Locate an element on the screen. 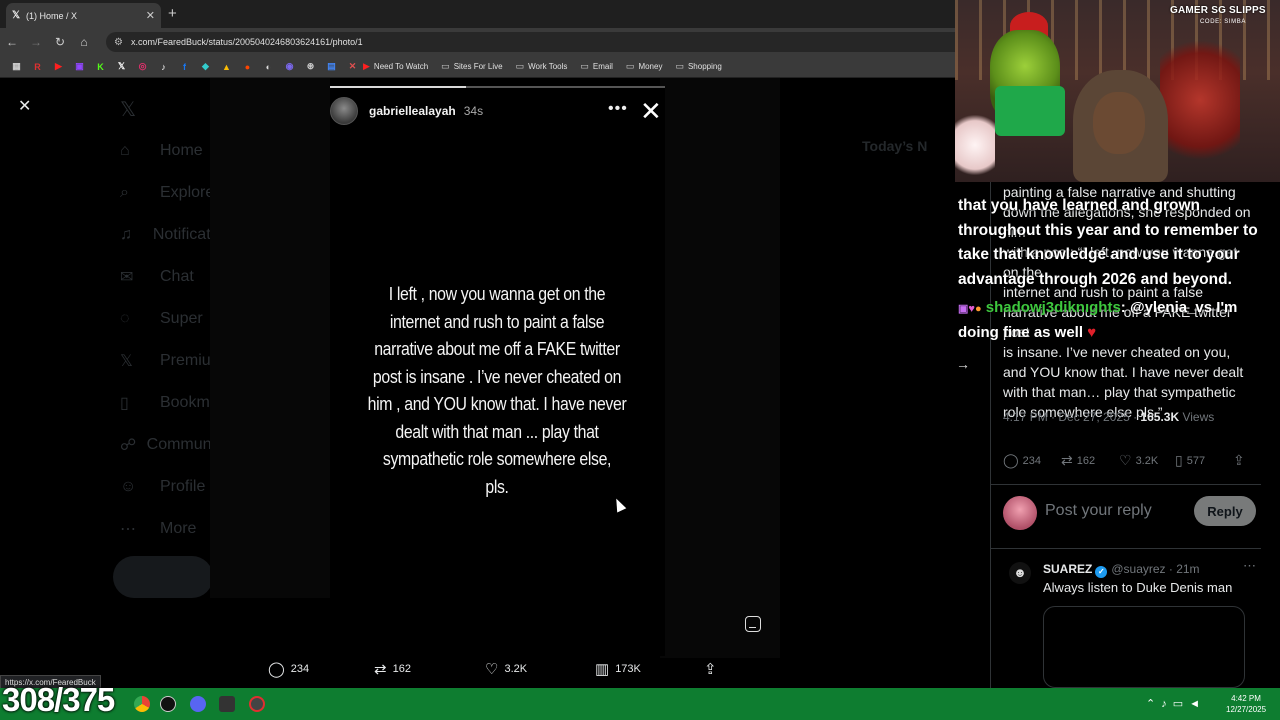 The width and height of the screenshot is (1280, 720). sidebar-item-label: More is located at coordinates (178, 528).